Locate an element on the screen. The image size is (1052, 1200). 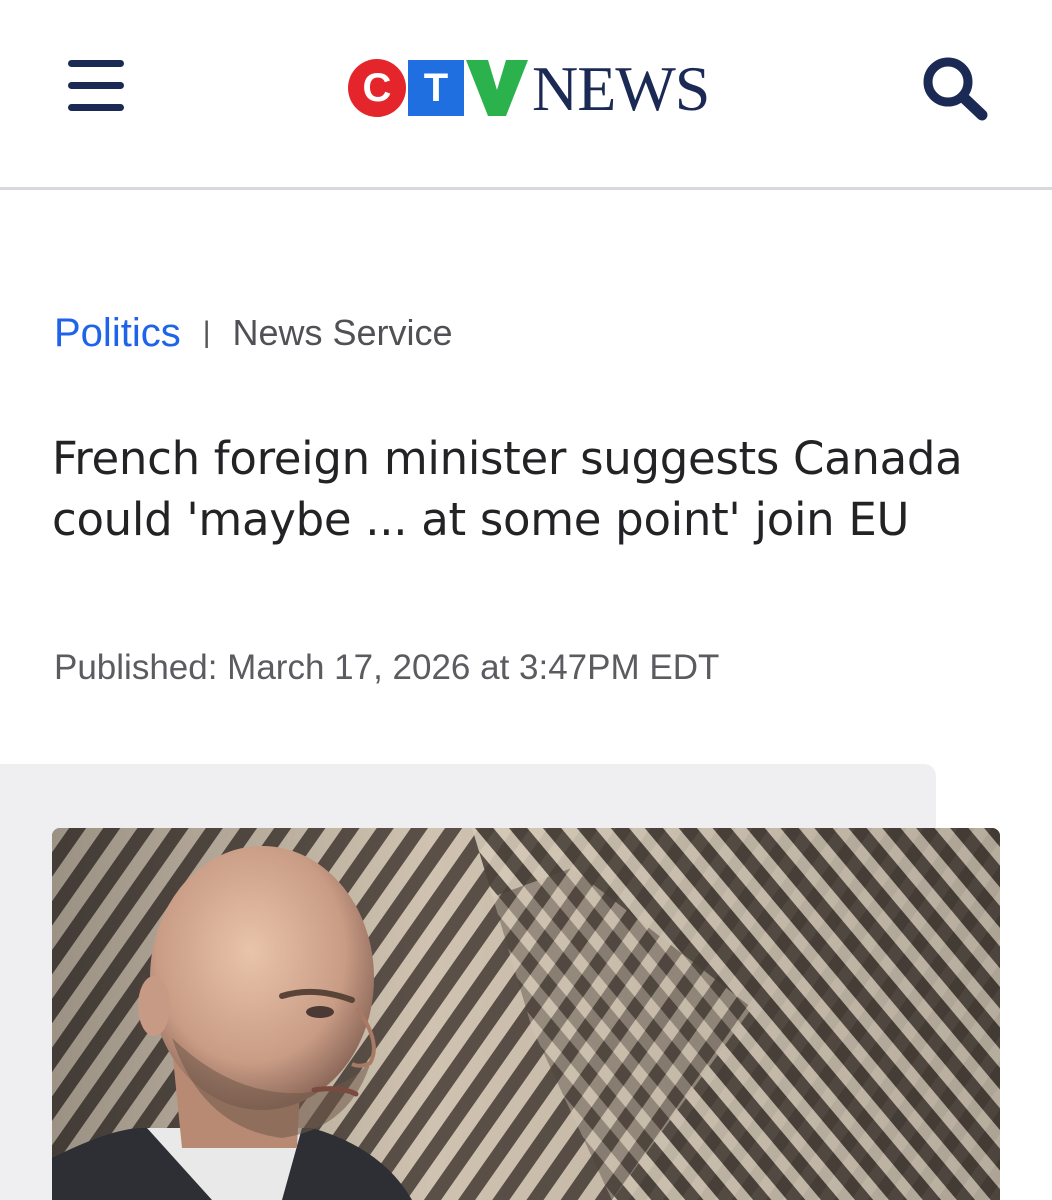
article-meta: Politics | News Service is located at coordinates (253, 333).